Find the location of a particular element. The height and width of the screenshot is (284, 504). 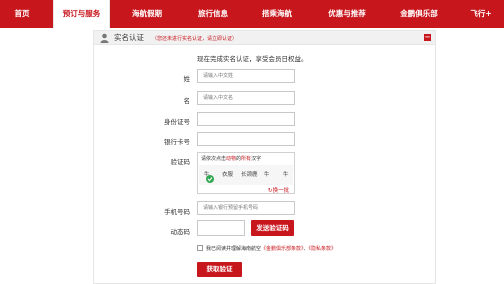

panel-title: 实名认证 is located at coordinates (129, 37).